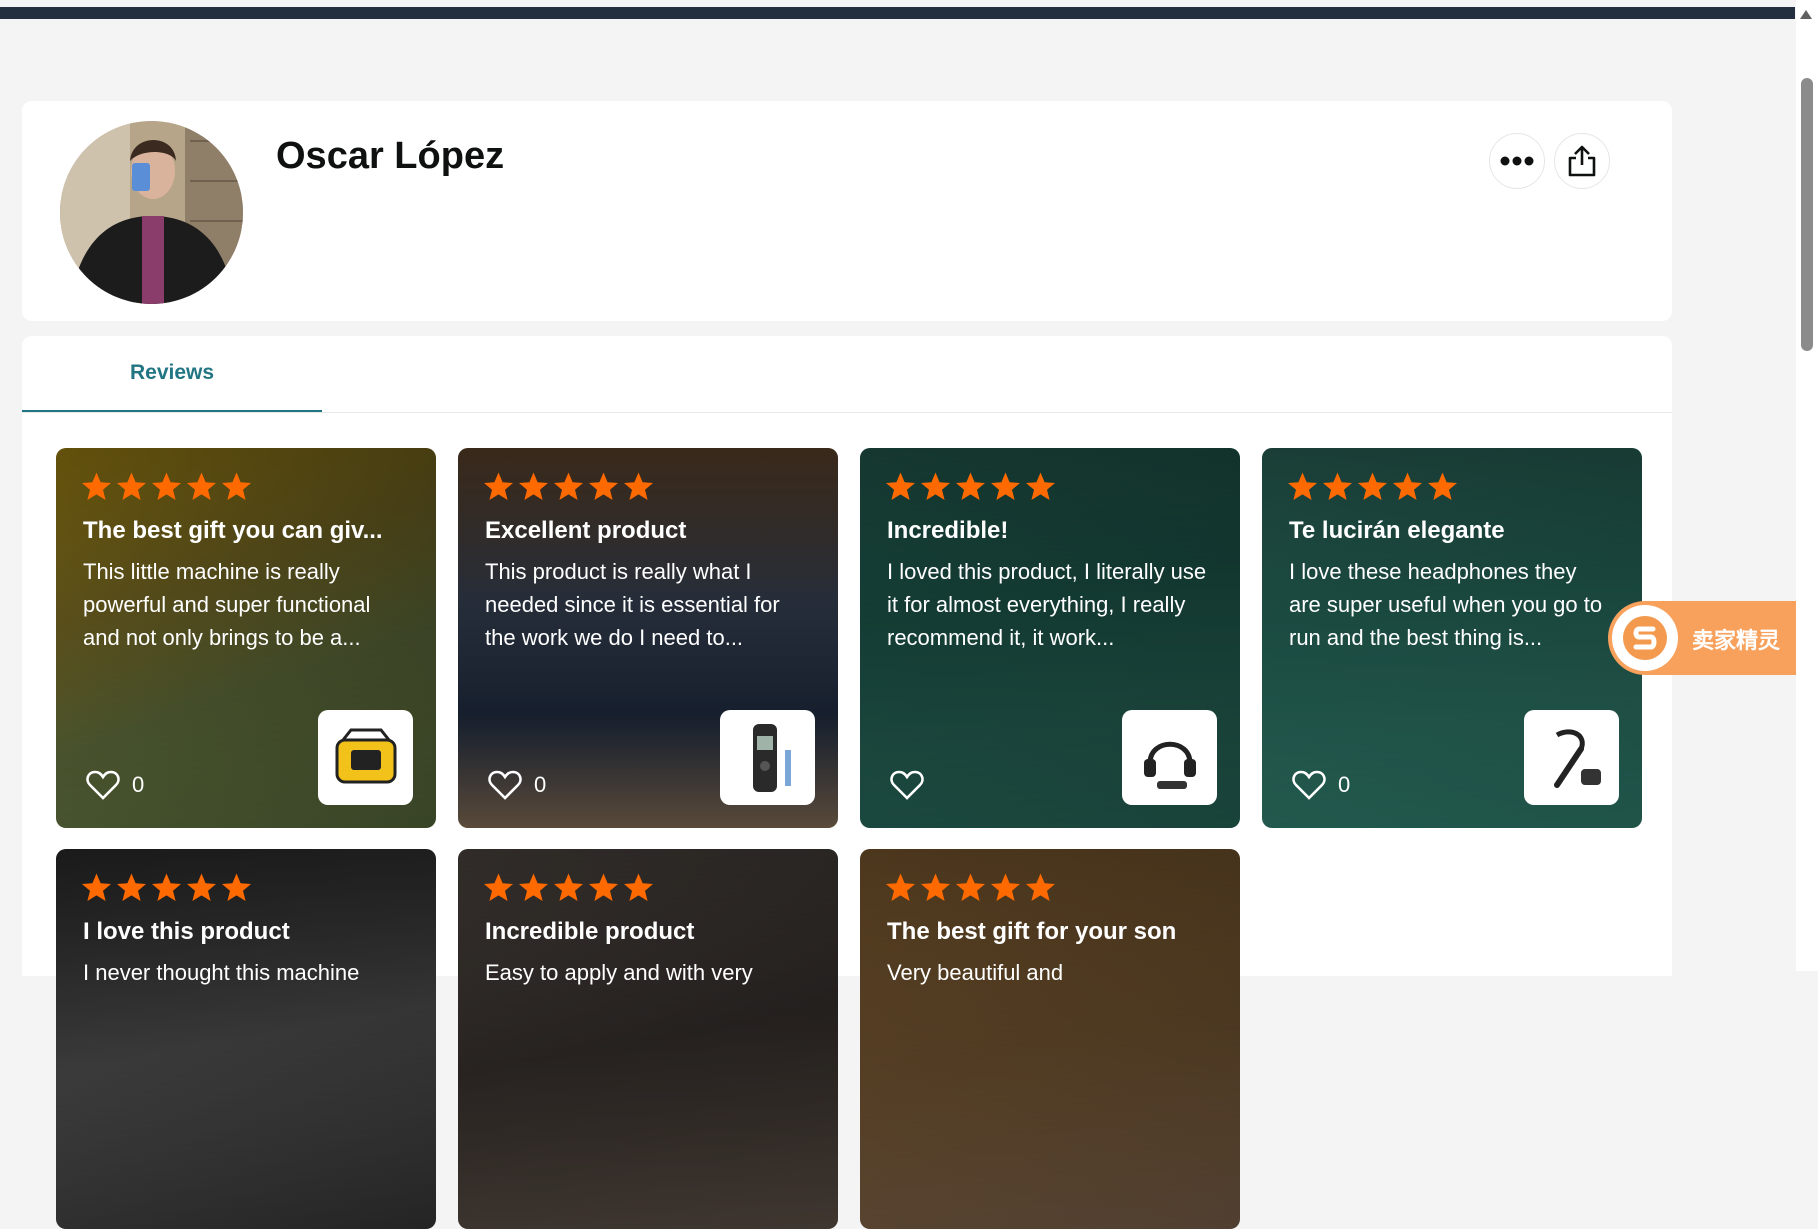  Describe the element at coordinates (1032, 931) in the screenshot. I see `review-title: The best gift for your son` at that location.